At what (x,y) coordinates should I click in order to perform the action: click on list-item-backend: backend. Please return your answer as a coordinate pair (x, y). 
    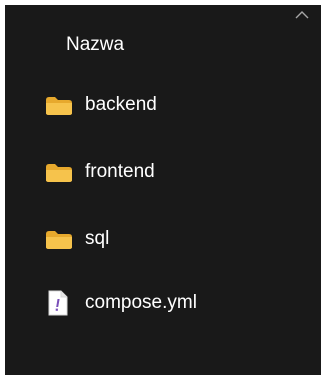
    Looking at the image, I should click on (163, 105).